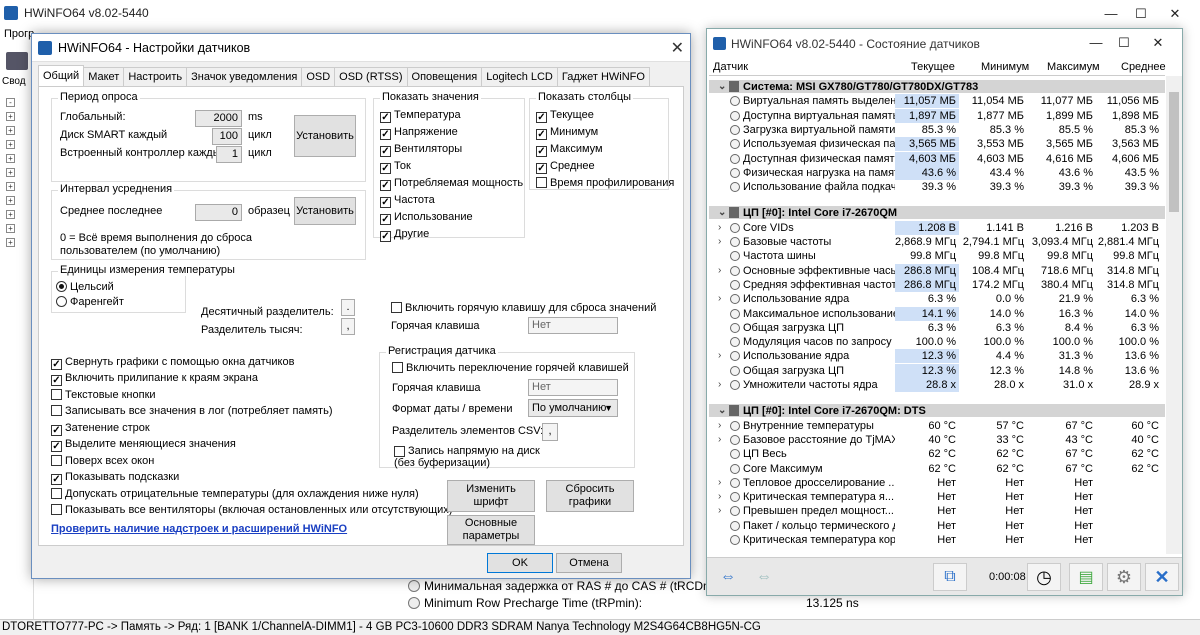  Describe the element at coordinates (1143, 67) in the screenshot. I see `column-header-avg: Среднее` at that location.